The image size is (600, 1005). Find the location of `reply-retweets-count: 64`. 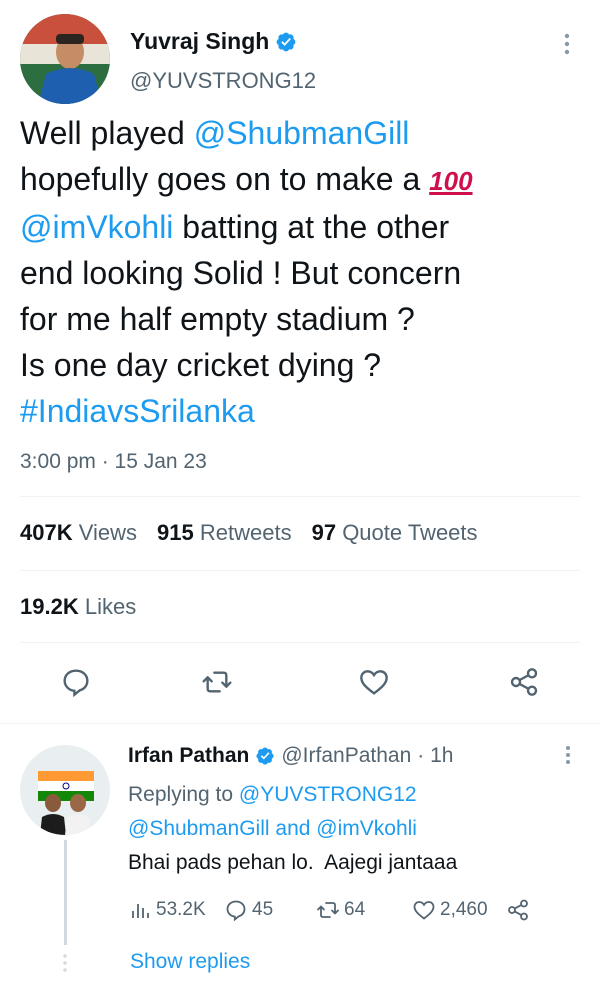

reply-retweets-count: 64 is located at coordinates (355, 909).